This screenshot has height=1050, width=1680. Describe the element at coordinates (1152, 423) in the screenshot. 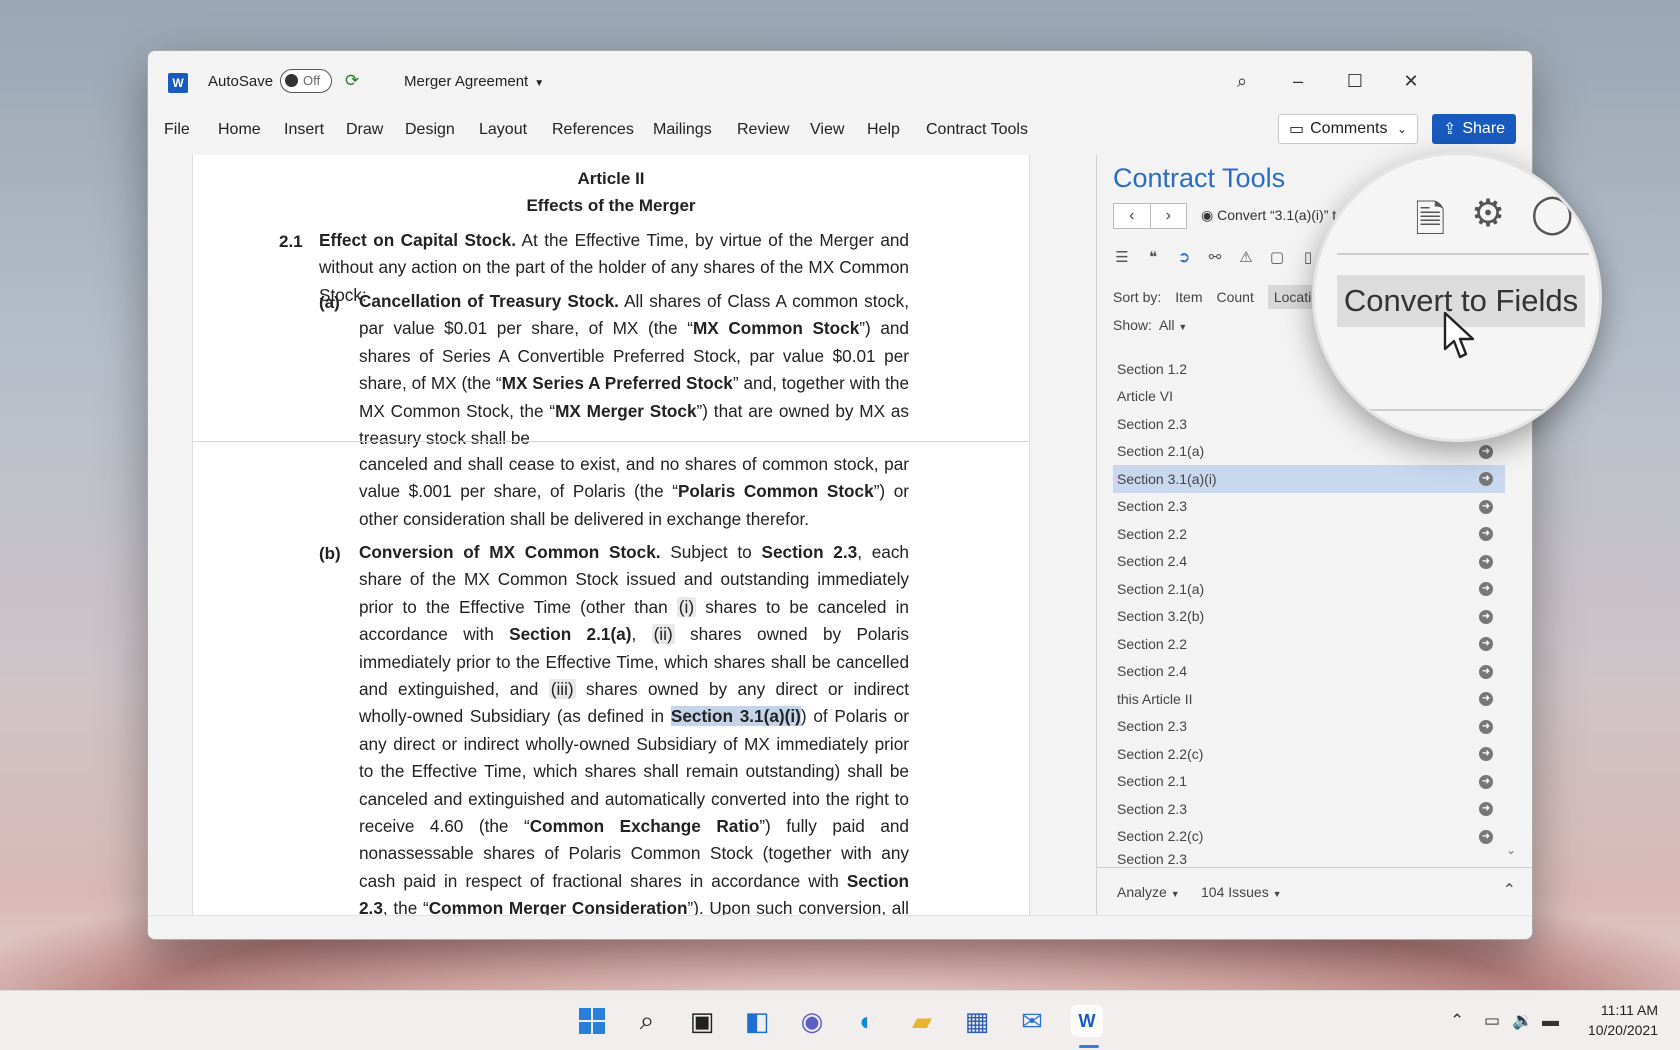

I see `list-item-label: Section 2.3` at that location.